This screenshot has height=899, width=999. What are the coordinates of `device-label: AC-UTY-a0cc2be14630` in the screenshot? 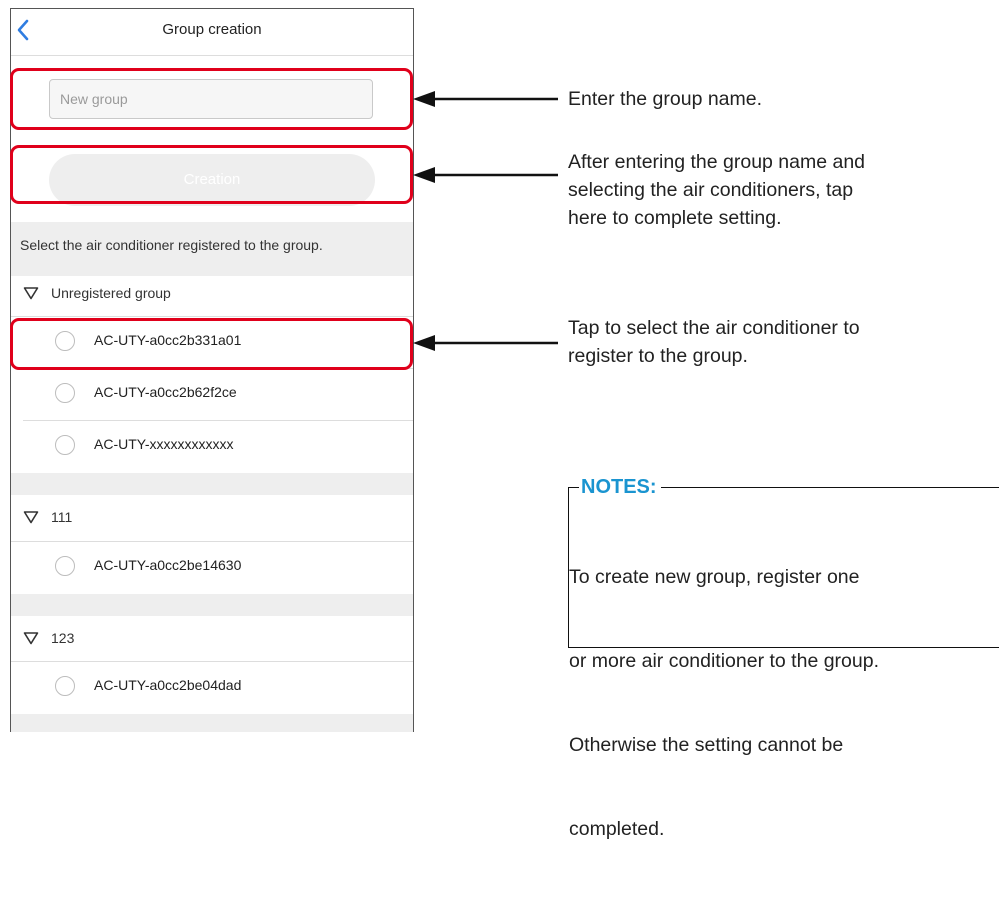 It's located at (168, 565).